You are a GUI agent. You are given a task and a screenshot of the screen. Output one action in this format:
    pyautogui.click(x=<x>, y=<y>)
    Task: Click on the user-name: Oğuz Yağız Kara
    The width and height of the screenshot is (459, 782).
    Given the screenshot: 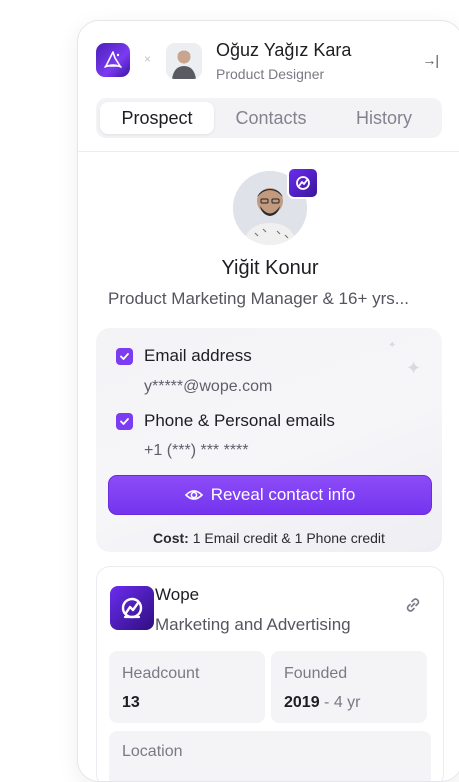 What is the action you would take?
    pyautogui.click(x=284, y=50)
    